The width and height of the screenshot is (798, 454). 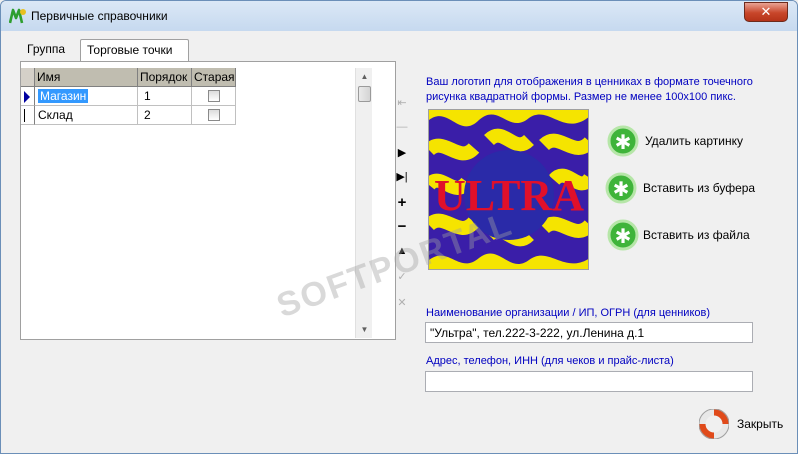 I want to click on window-title: Первичные справочники, so click(x=99, y=16).